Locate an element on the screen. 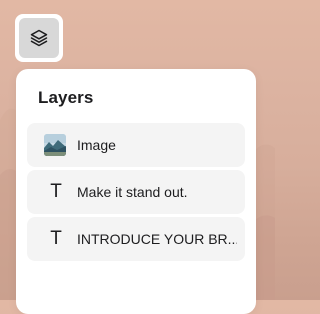  layers-toggle-button is located at coordinates (39, 38).